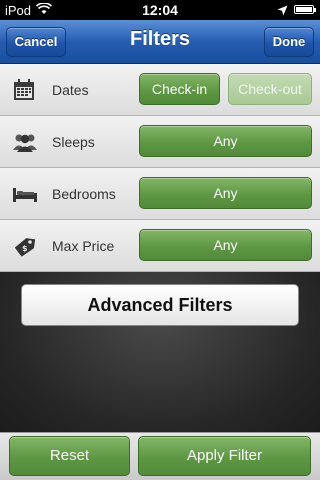  I want to click on filter-row-dates: Dates Check-in Check-out, so click(160, 90).